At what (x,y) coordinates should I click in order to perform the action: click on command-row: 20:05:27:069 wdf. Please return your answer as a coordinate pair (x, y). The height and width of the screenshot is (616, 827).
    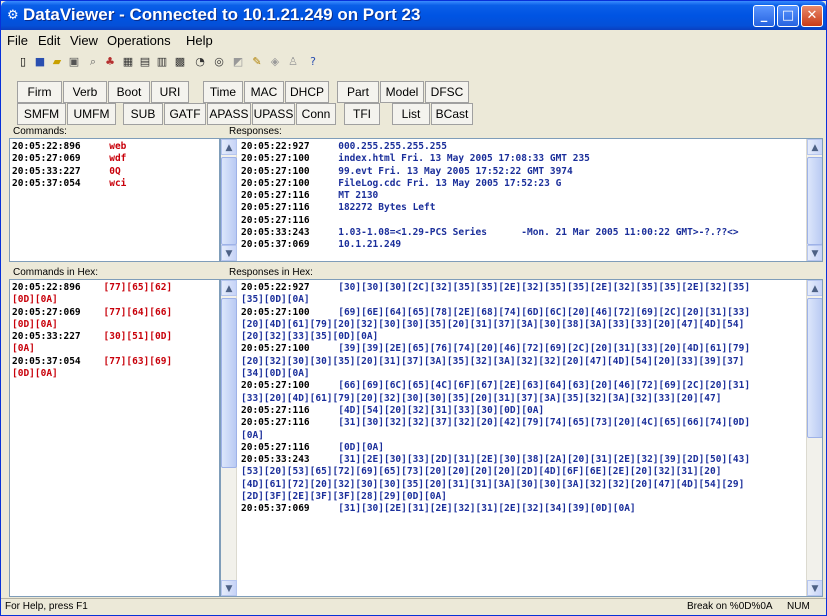
    Looking at the image, I should click on (69, 159).